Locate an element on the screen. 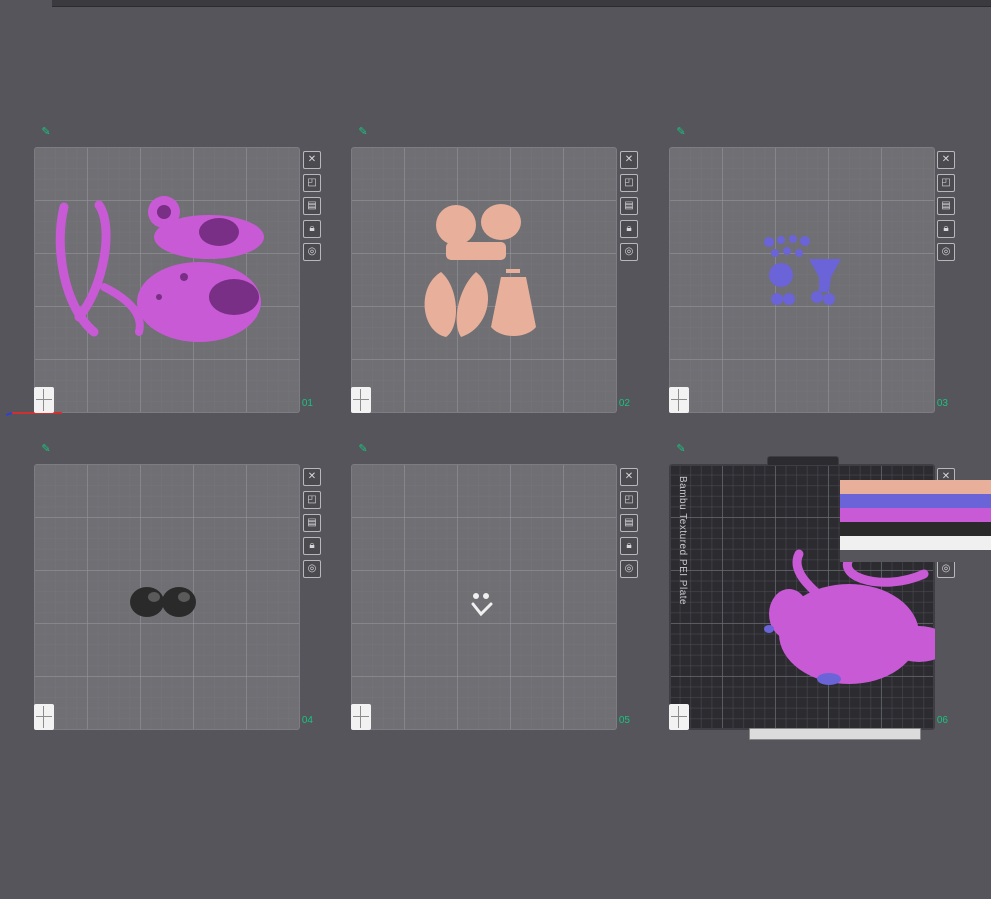 The height and width of the screenshot is (899, 991). plate-number: 03 is located at coordinates (942, 403).